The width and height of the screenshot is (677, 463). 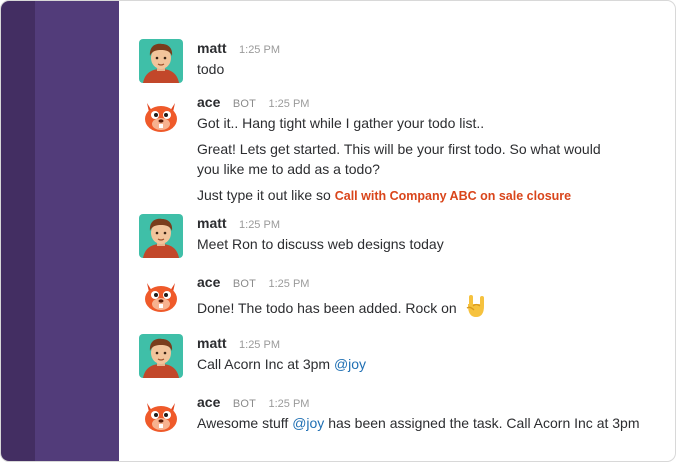 I want to click on message-text: Done! The todo has been added. Rock on, so click(x=431, y=306).